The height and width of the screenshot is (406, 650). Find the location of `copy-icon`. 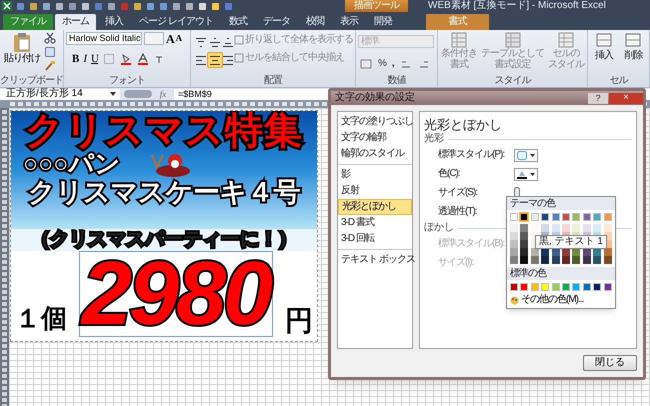

copy-icon is located at coordinates (50, 52).